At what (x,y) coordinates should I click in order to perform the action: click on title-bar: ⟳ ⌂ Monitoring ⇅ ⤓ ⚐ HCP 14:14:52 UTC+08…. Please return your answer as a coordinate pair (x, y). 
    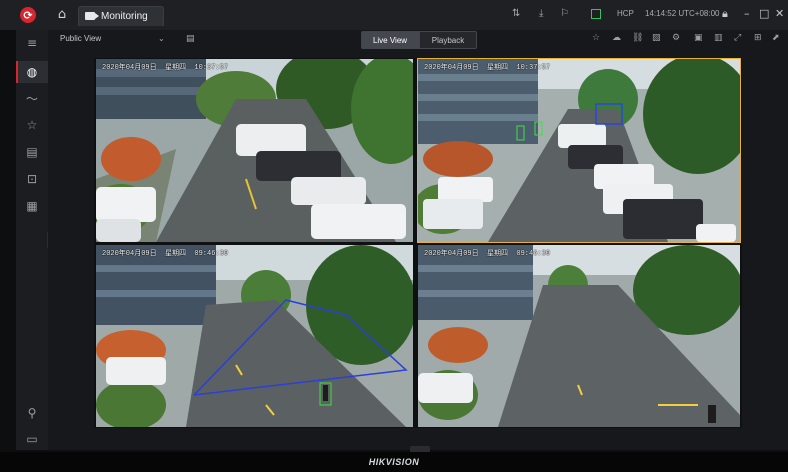
    Looking at the image, I should click on (394, 15).